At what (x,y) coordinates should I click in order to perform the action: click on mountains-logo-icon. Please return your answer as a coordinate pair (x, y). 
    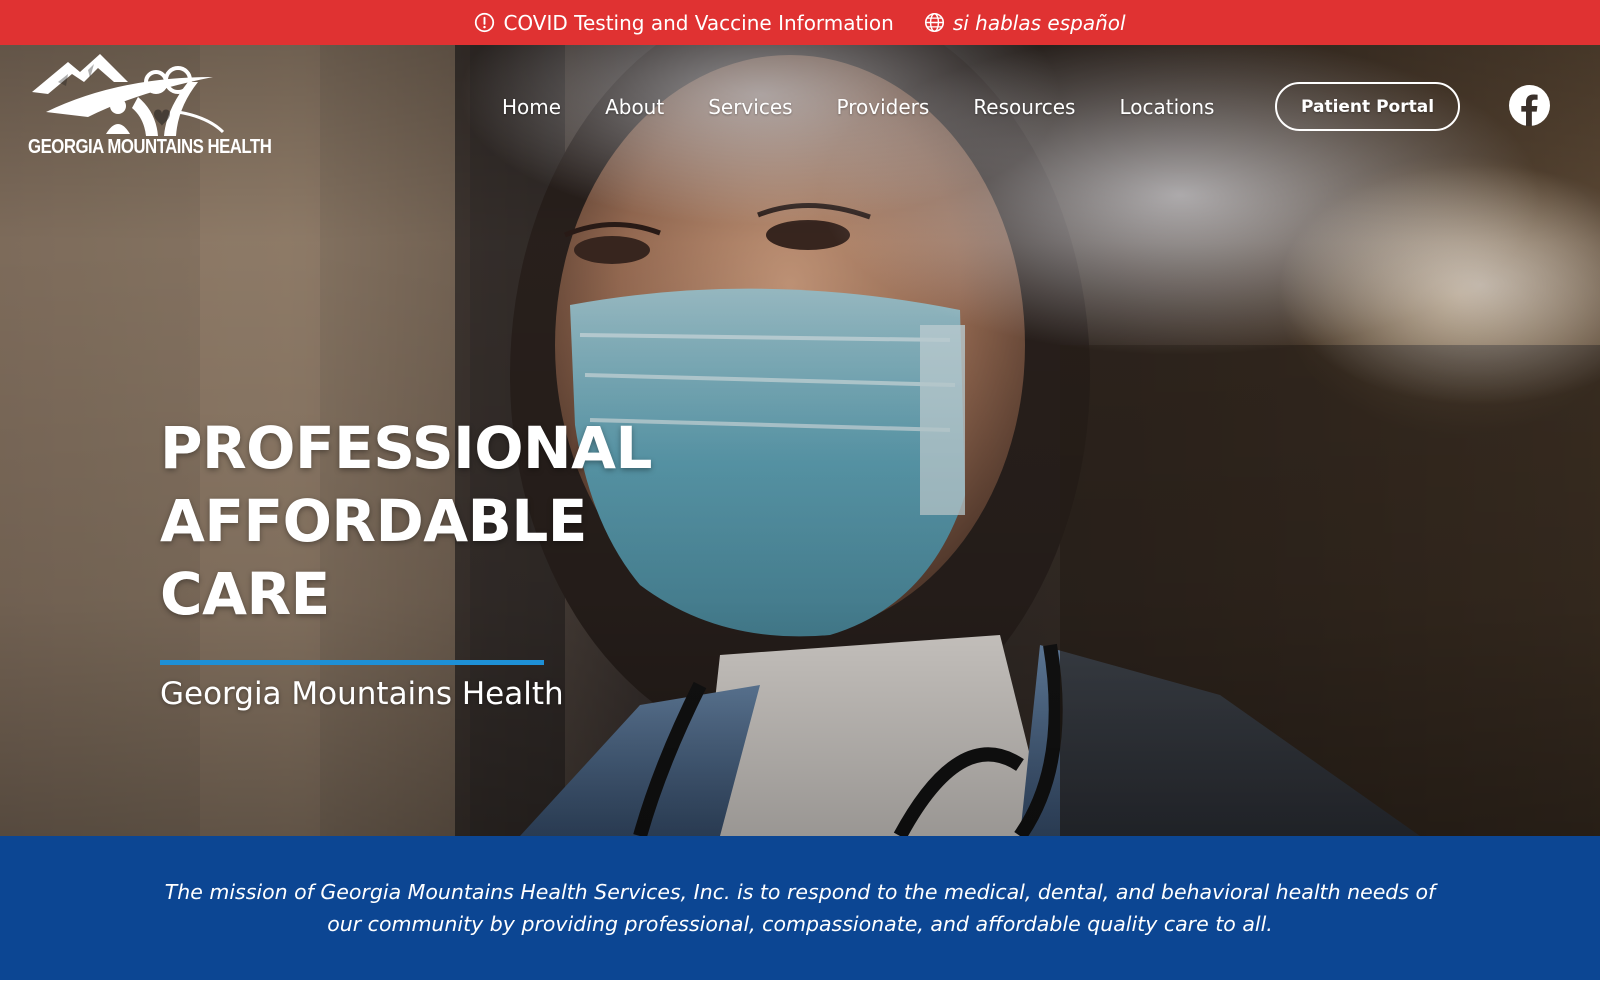
    Looking at the image, I should click on (128, 95).